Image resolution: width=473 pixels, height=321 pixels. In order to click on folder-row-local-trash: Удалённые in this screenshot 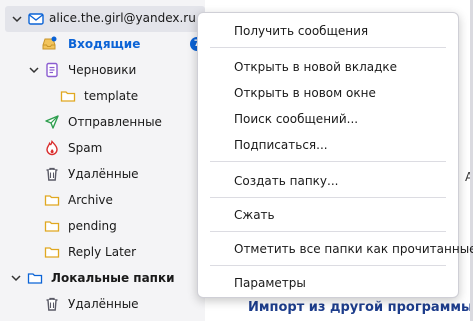, I will do `click(102, 304)`.